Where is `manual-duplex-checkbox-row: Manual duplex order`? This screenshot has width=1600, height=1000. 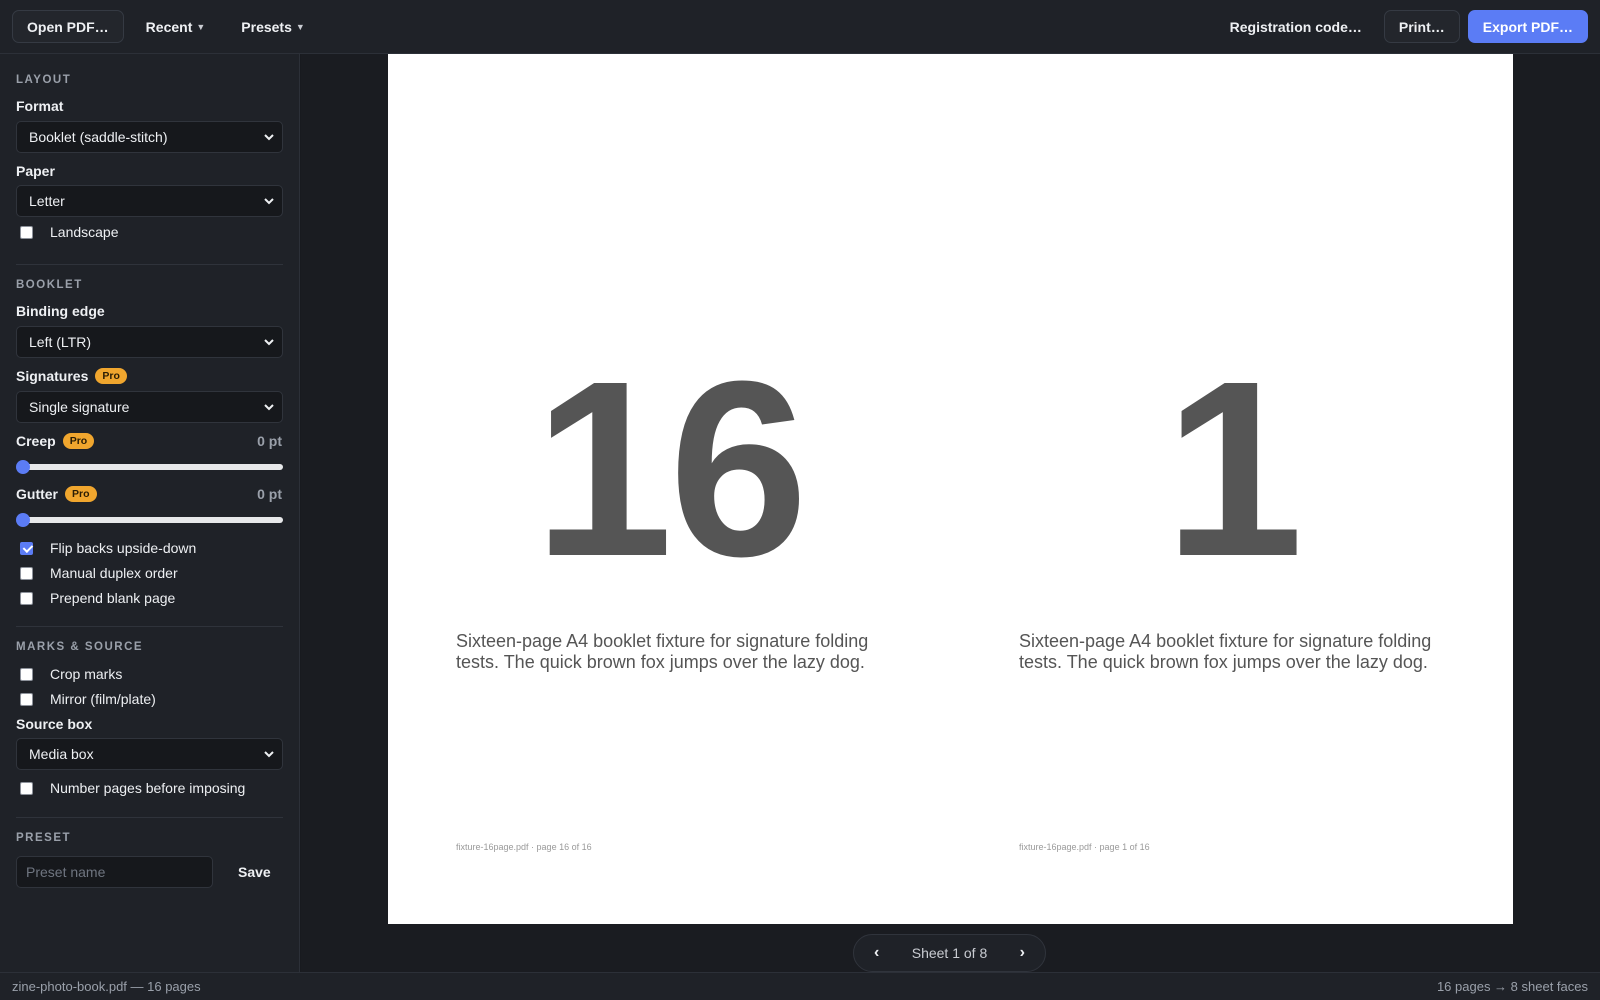 manual-duplex-checkbox-row: Manual duplex order is located at coordinates (99, 573).